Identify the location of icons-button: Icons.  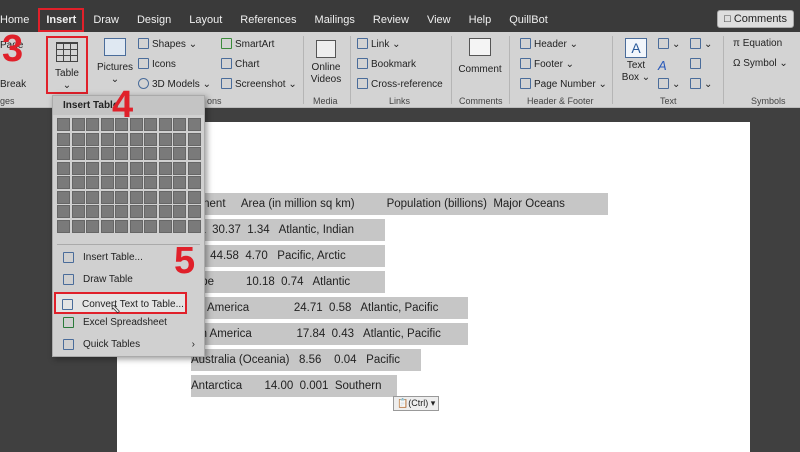
(157, 64).